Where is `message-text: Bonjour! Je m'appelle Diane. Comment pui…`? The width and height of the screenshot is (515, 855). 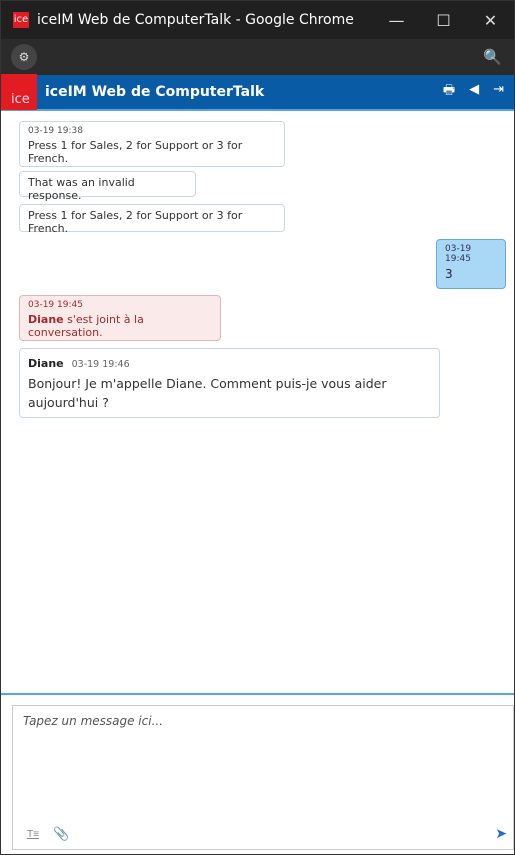
message-text: Bonjour! Je m'appelle Diane. Comment pui… is located at coordinates (207, 393).